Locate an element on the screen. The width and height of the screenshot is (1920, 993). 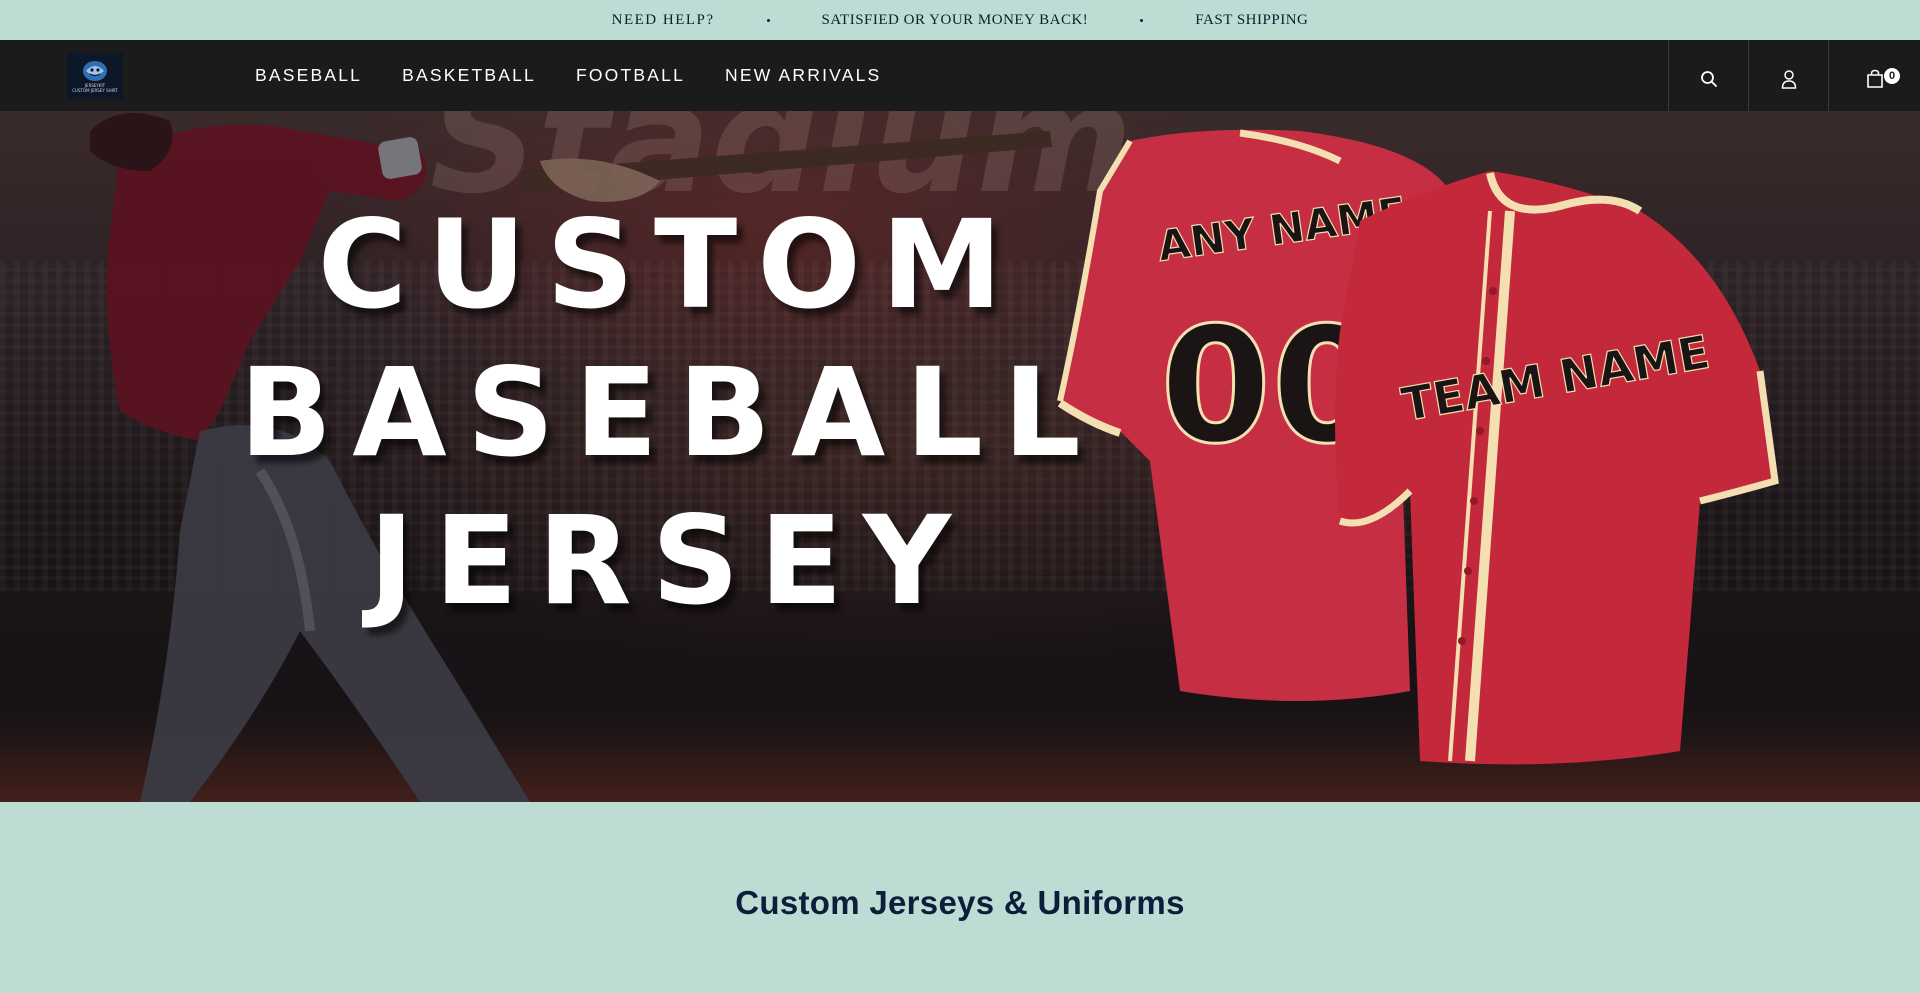
cart-count-badge: 0 is located at coordinates (1892, 76).